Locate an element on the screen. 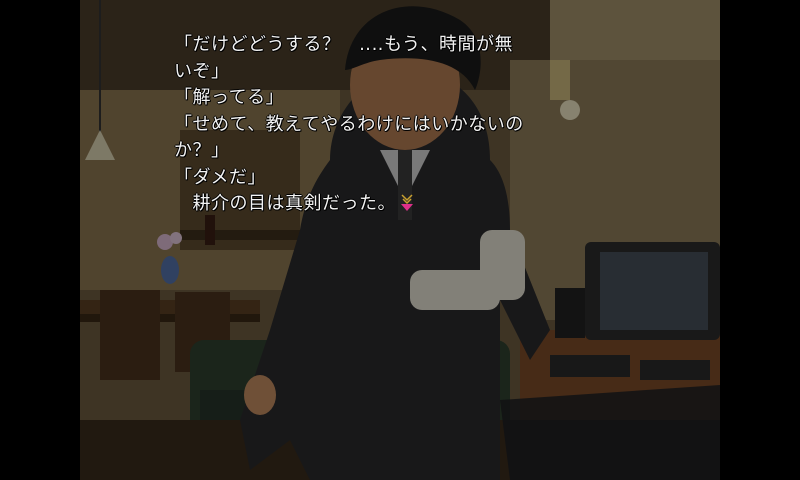 The height and width of the screenshot is (480, 800). dialogue-line: いぞ」 is located at coordinates (202, 71).